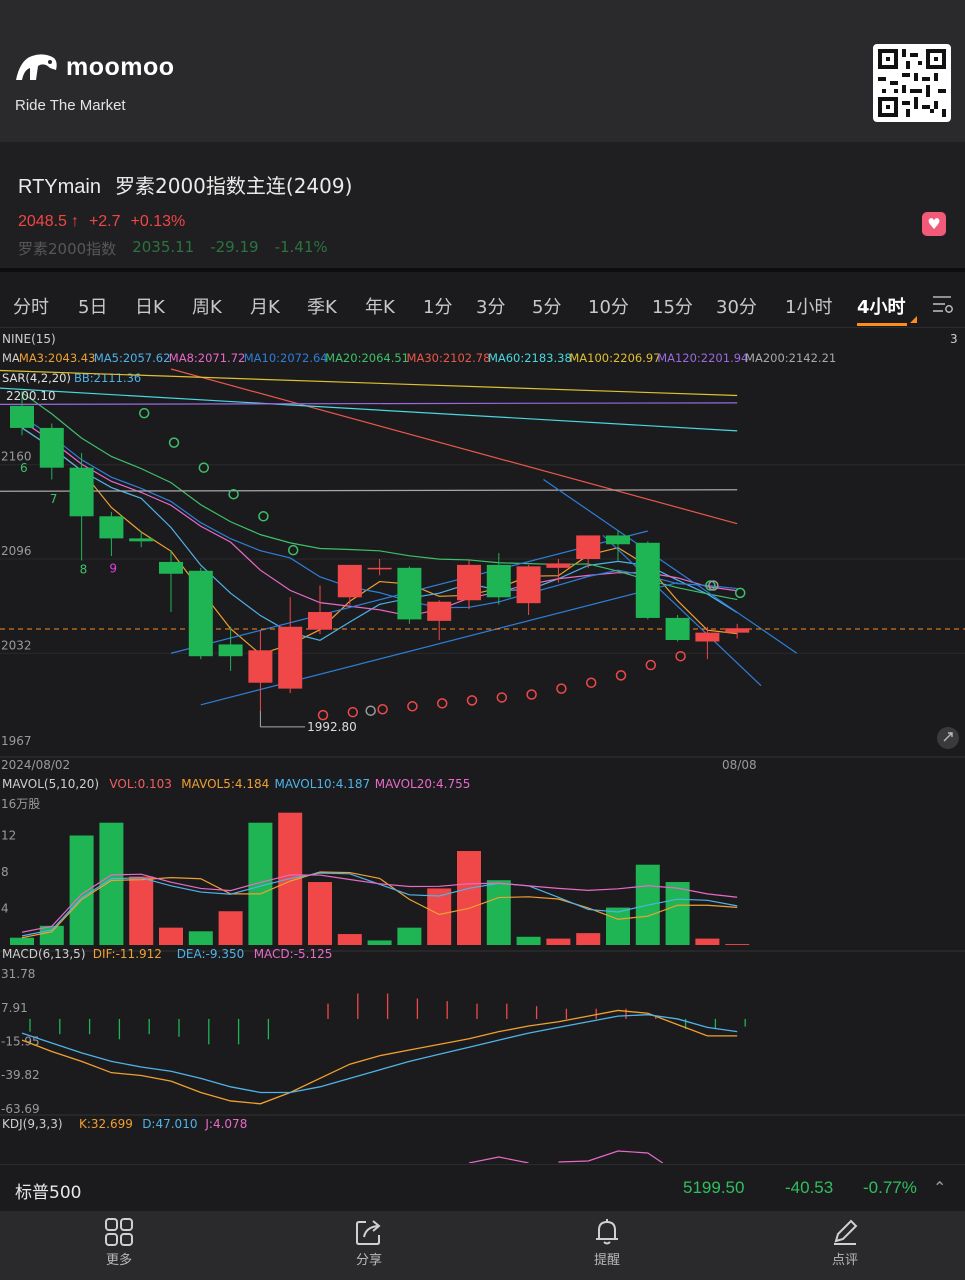 The height and width of the screenshot is (1280, 965). What do you see at coordinates (16, 645) in the screenshot?
I see `y-tick-label: 2032` at bounding box center [16, 645].